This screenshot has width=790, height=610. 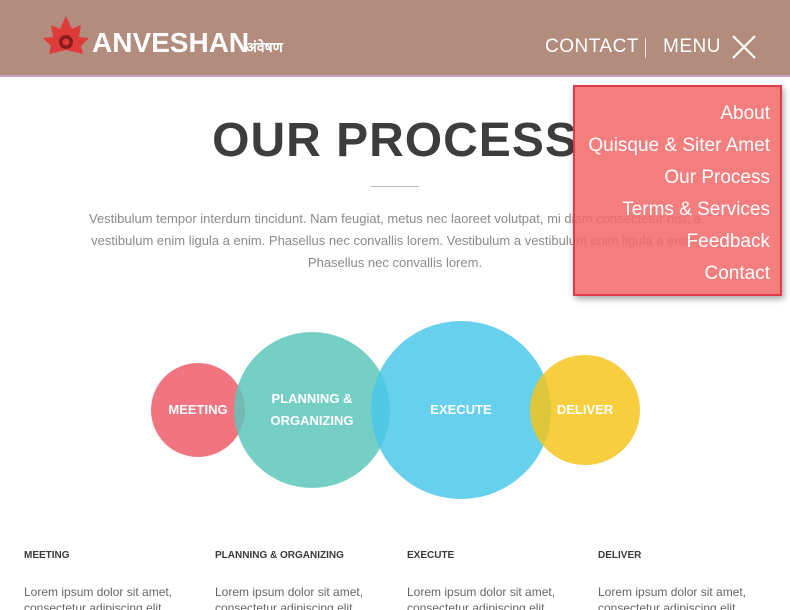 I want to click on menu-item-our-process: Our Process, so click(x=672, y=178).